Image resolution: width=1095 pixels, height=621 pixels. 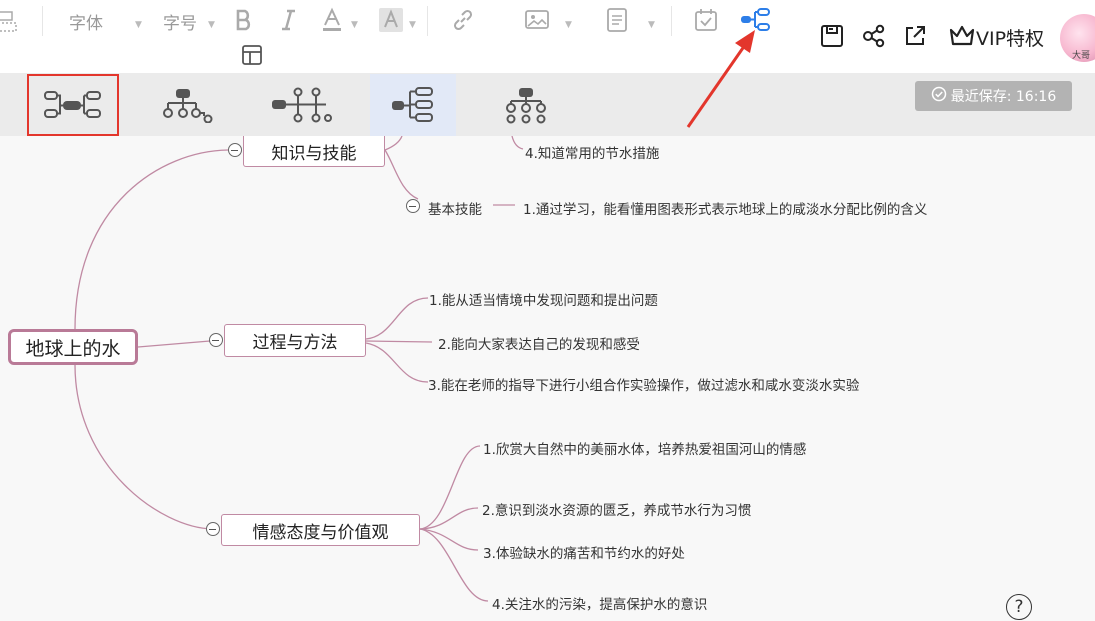 What do you see at coordinates (235, 150) in the screenshot?
I see `collapse-toggle-knowledge` at bounding box center [235, 150].